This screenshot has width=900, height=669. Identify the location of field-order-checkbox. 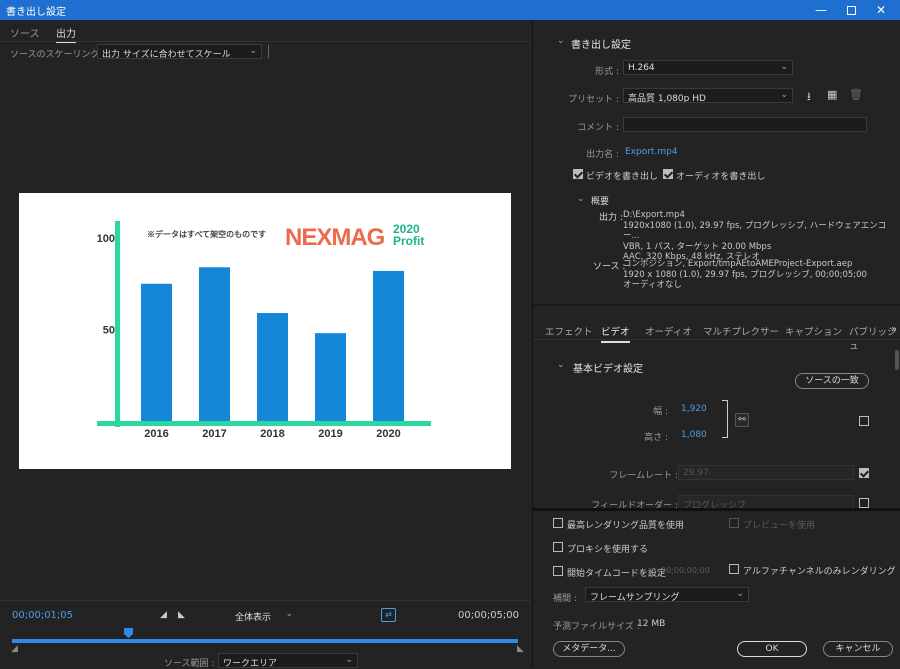
(864, 503).